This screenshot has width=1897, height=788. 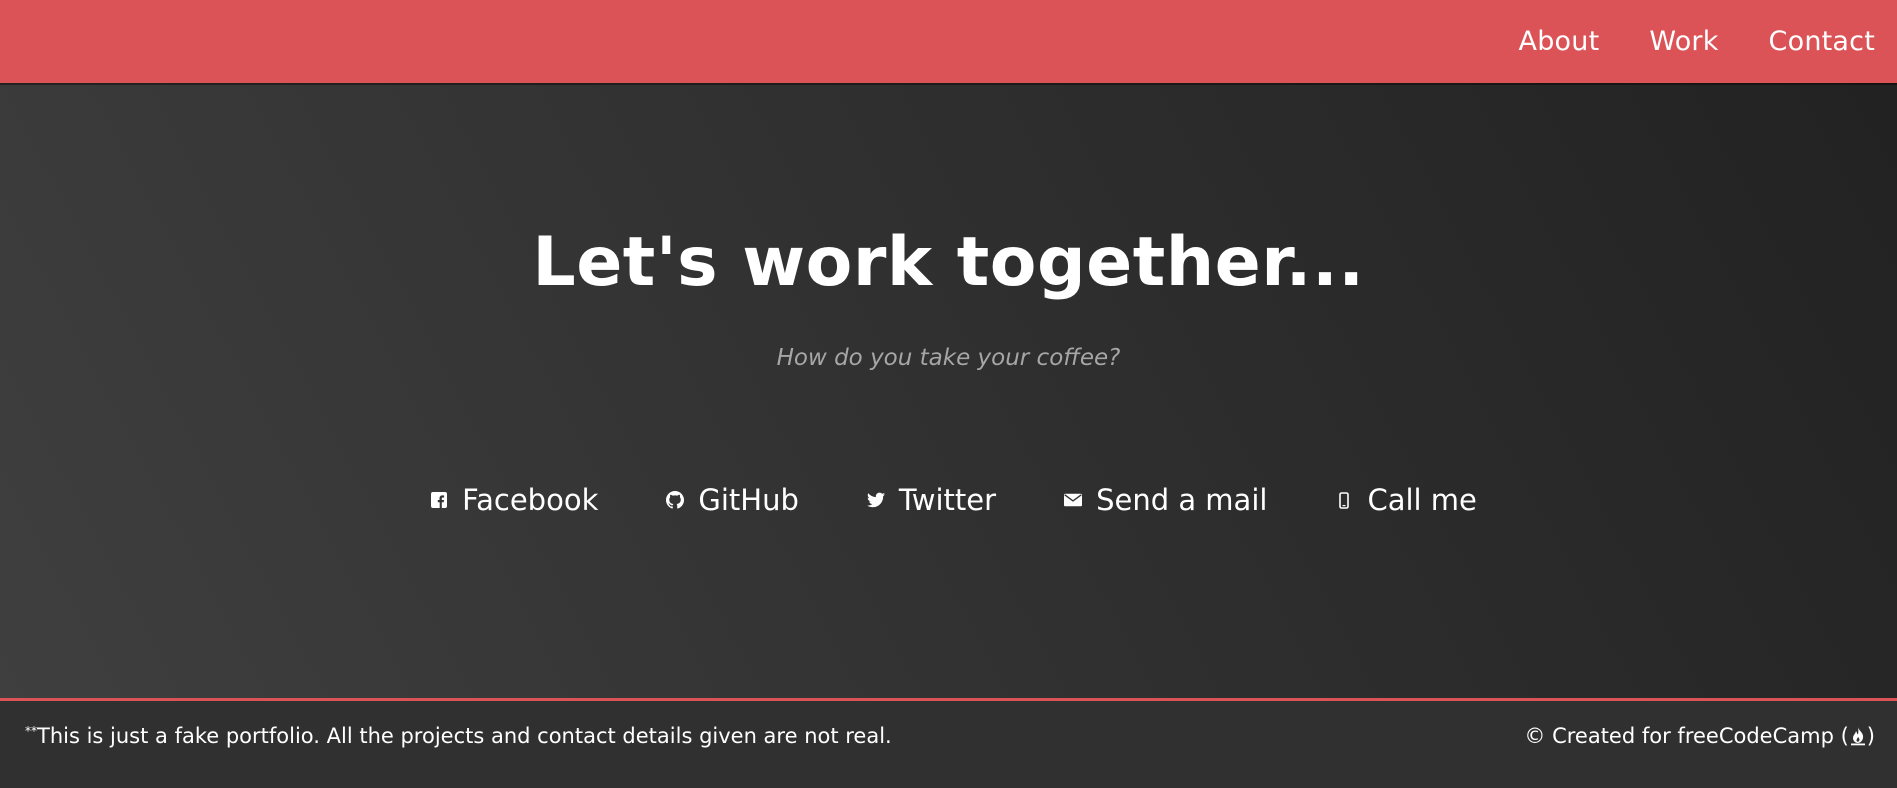 What do you see at coordinates (875, 500) in the screenshot?
I see `twitter-icon` at bounding box center [875, 500].